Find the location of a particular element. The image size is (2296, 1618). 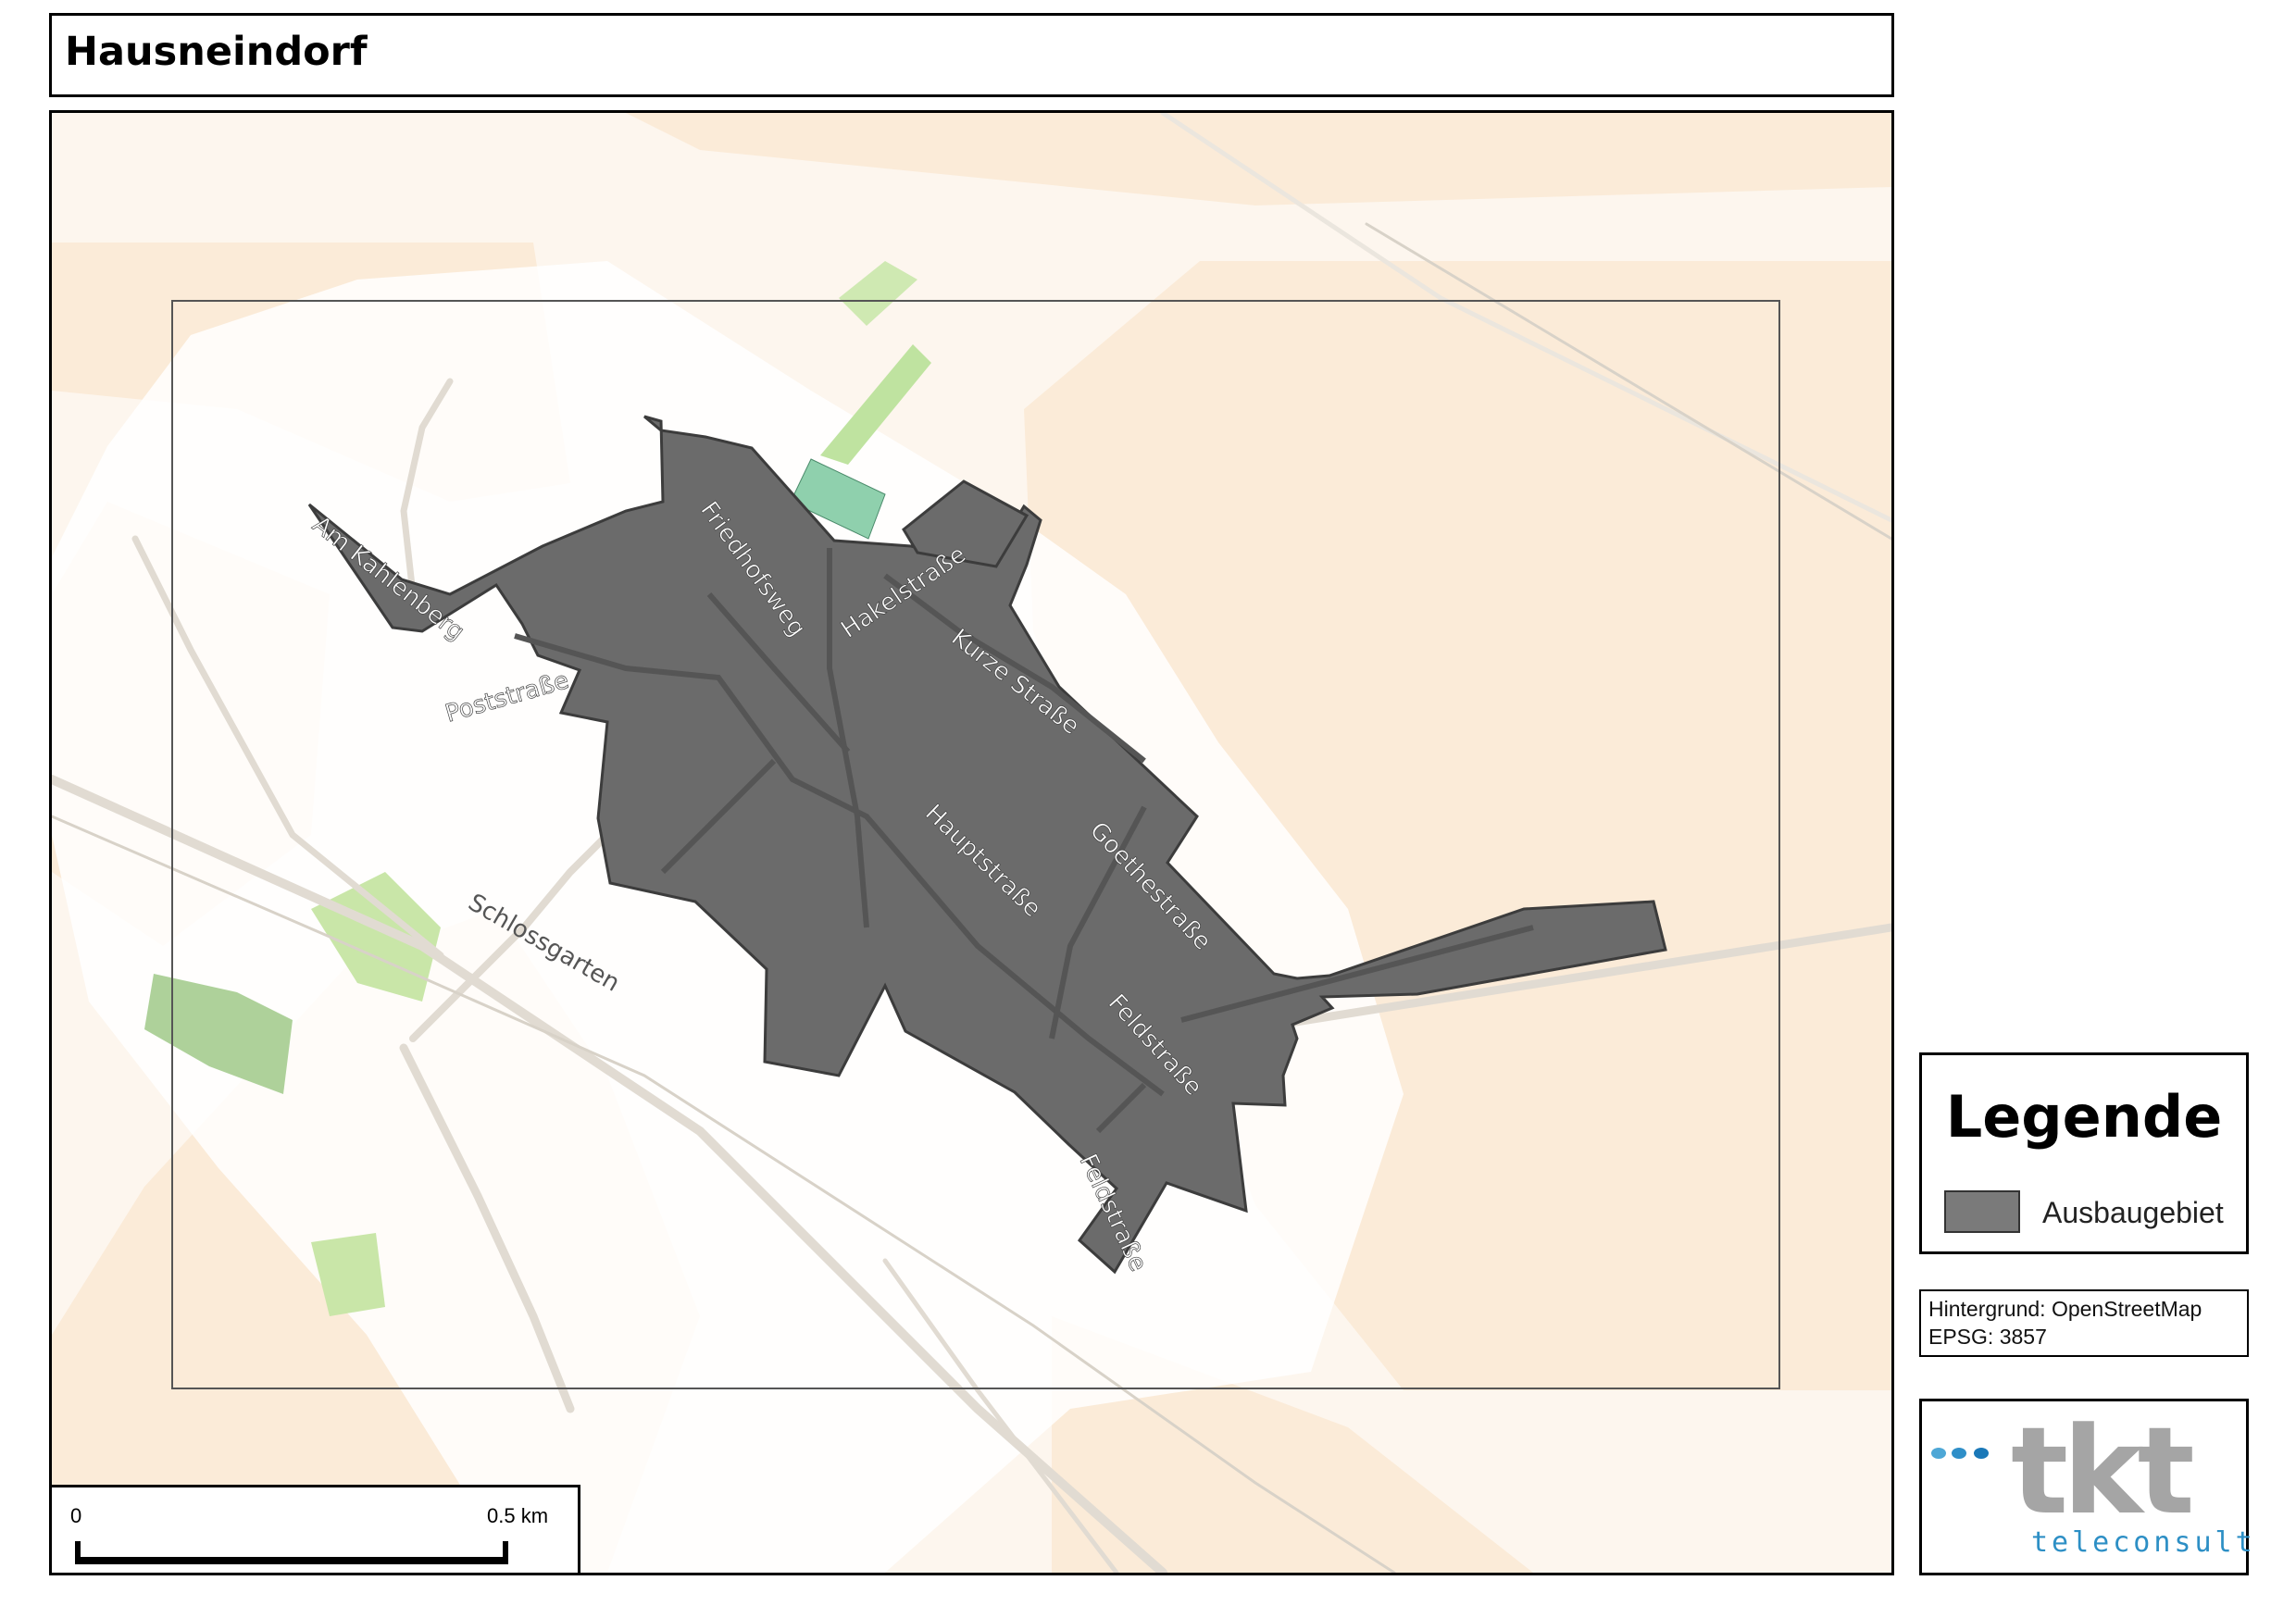

legend-swatch is located at coordinates (1982, 1211).